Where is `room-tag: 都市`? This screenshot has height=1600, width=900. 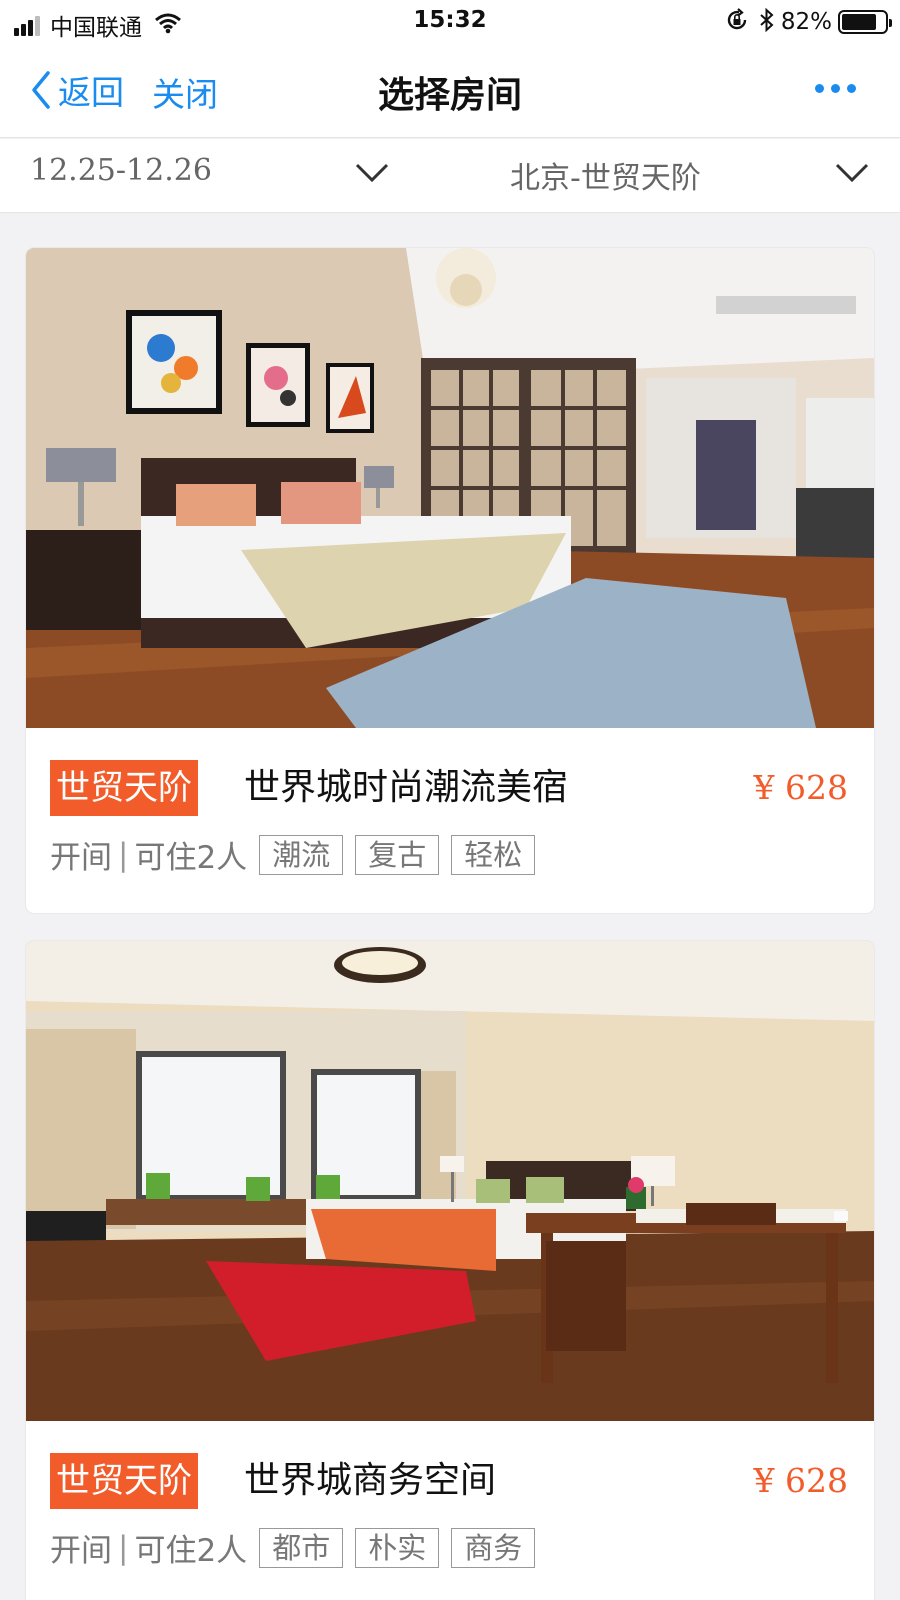
room-tag: 都市 is located at coordinates (301, 1547).